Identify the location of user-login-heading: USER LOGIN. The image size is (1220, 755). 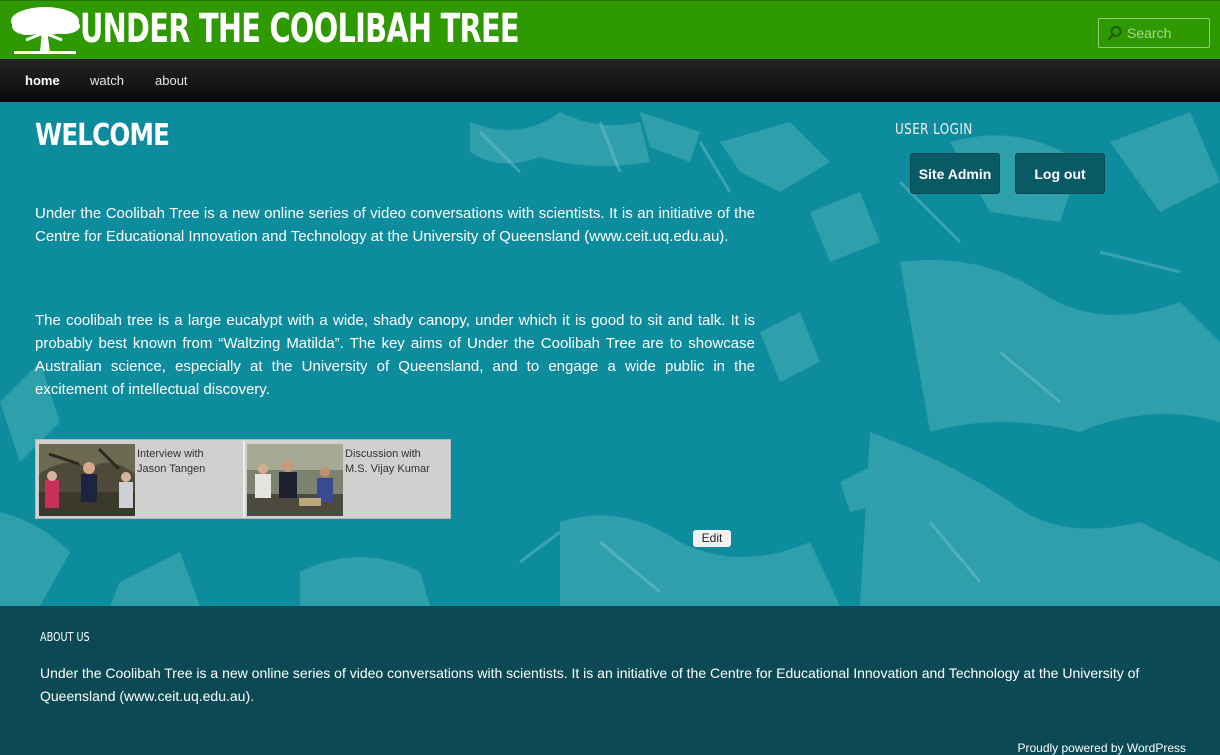
(934, 129).